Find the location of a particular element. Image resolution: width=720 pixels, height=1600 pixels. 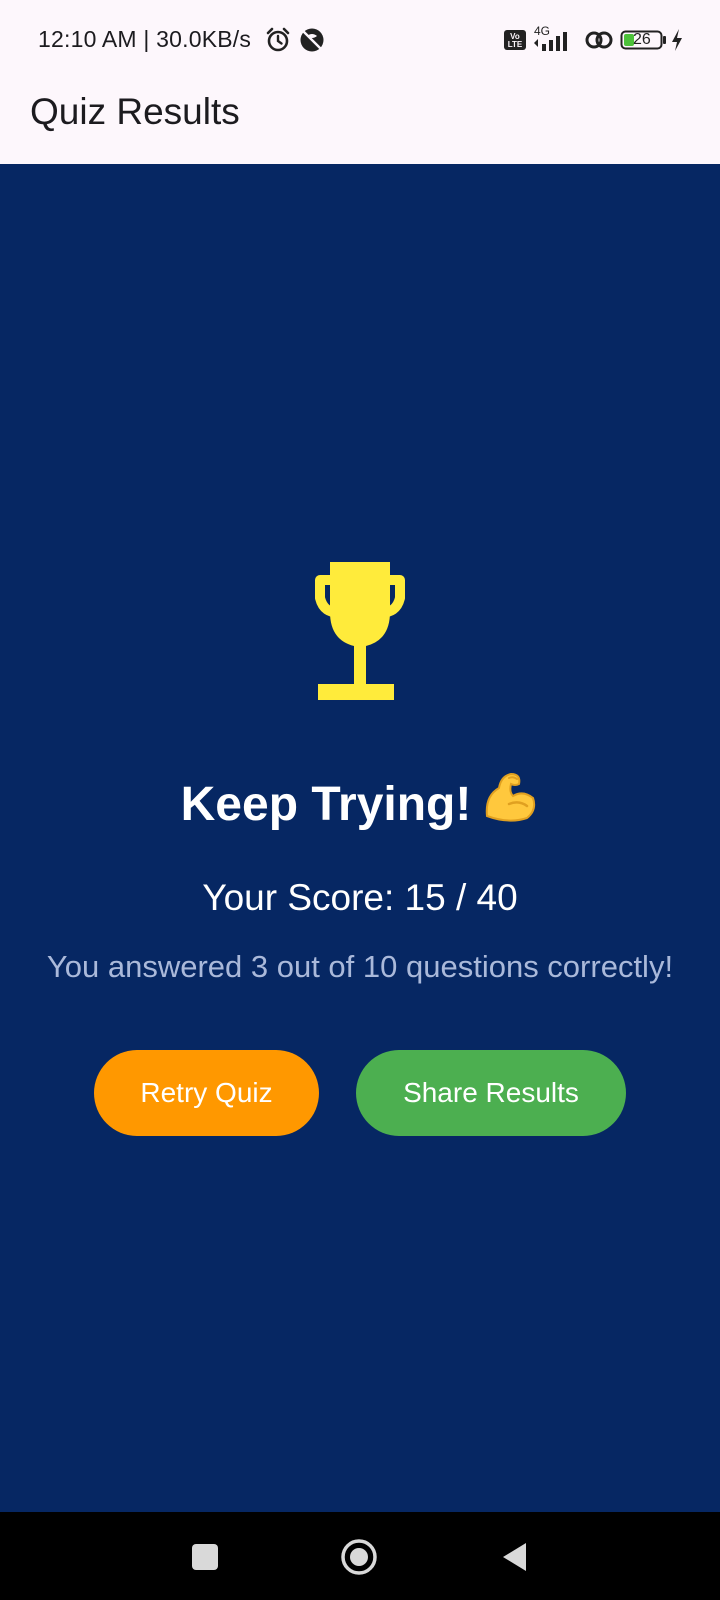

recents-button is located at coordinates (205, 1557).